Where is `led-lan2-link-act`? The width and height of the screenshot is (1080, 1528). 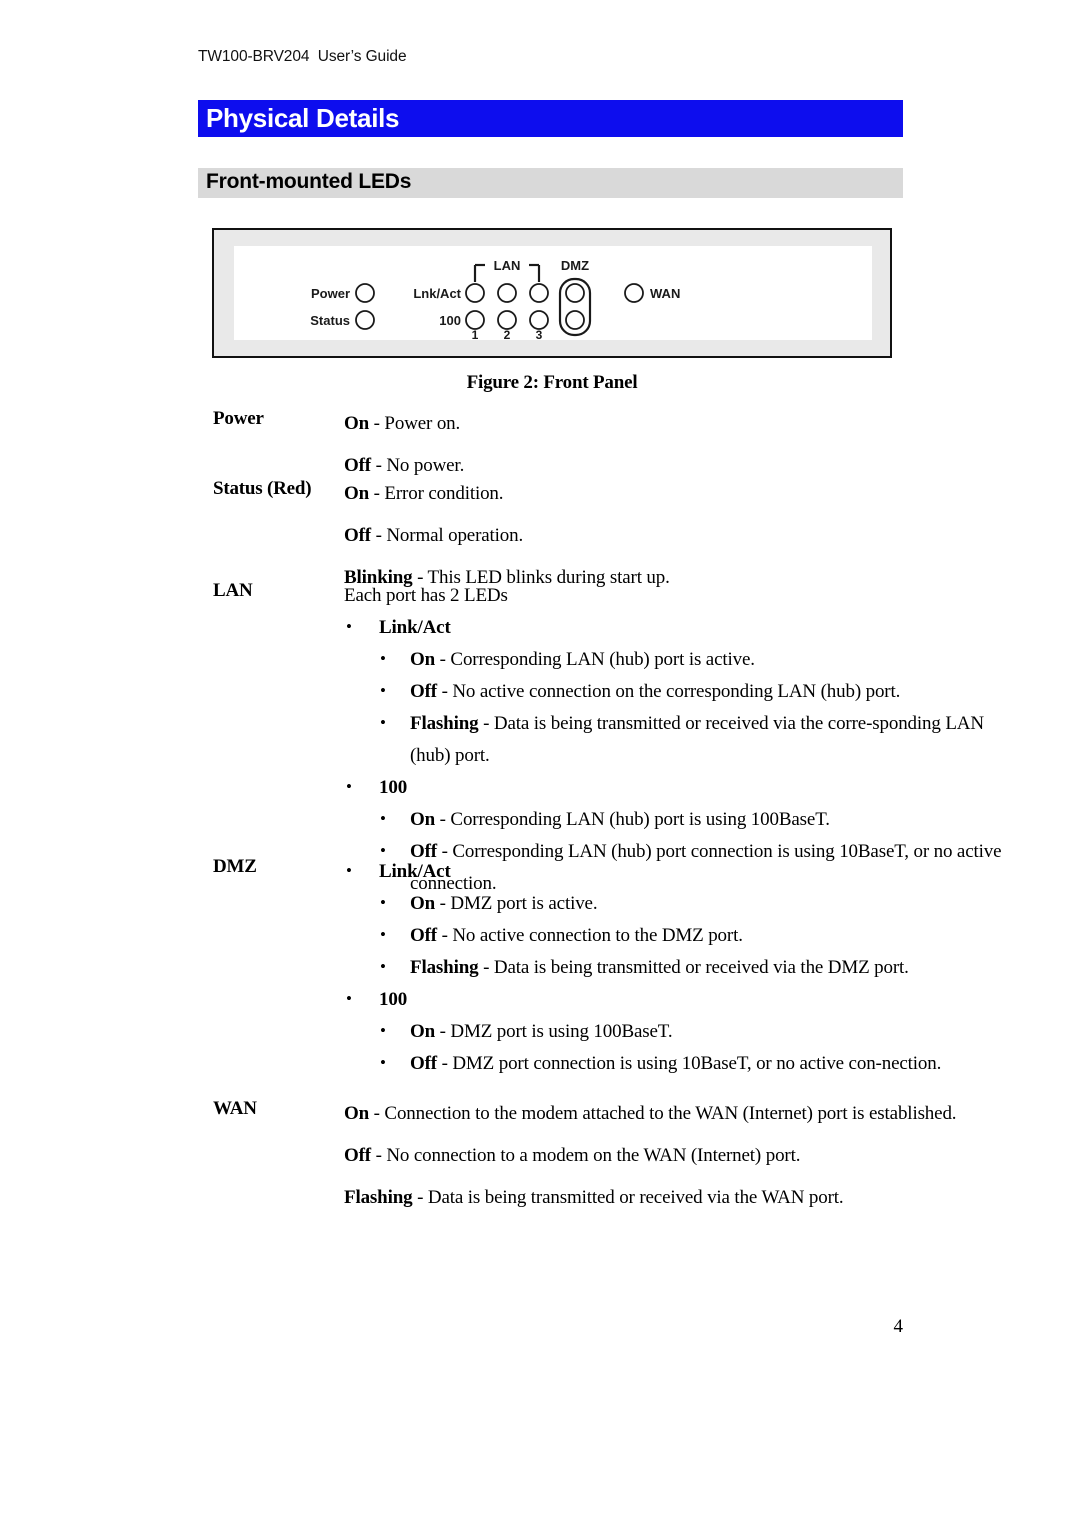
led-lan2-link-act is located at coordinates (507, 293).